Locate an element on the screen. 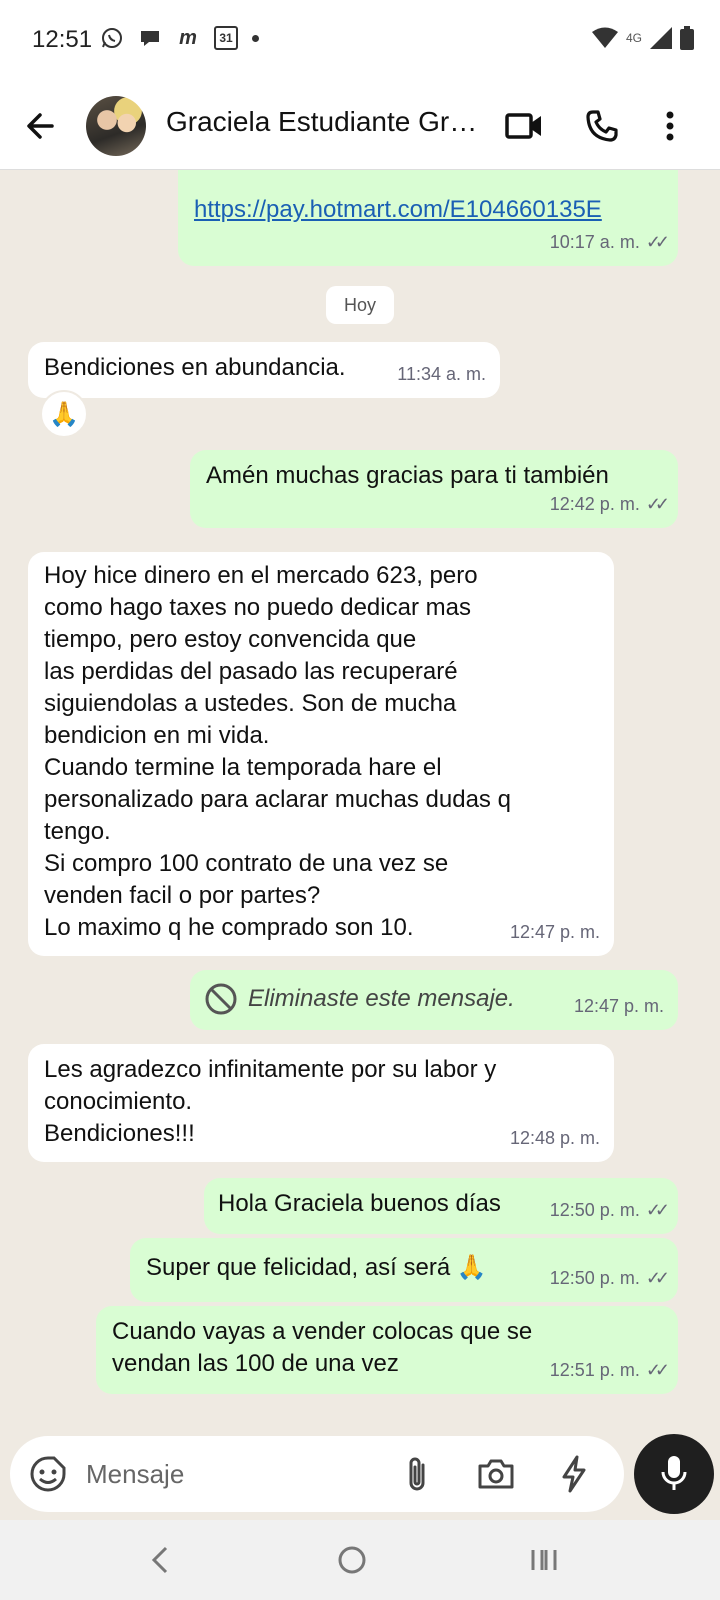  message-composer is located at coordinates (317, 1474).